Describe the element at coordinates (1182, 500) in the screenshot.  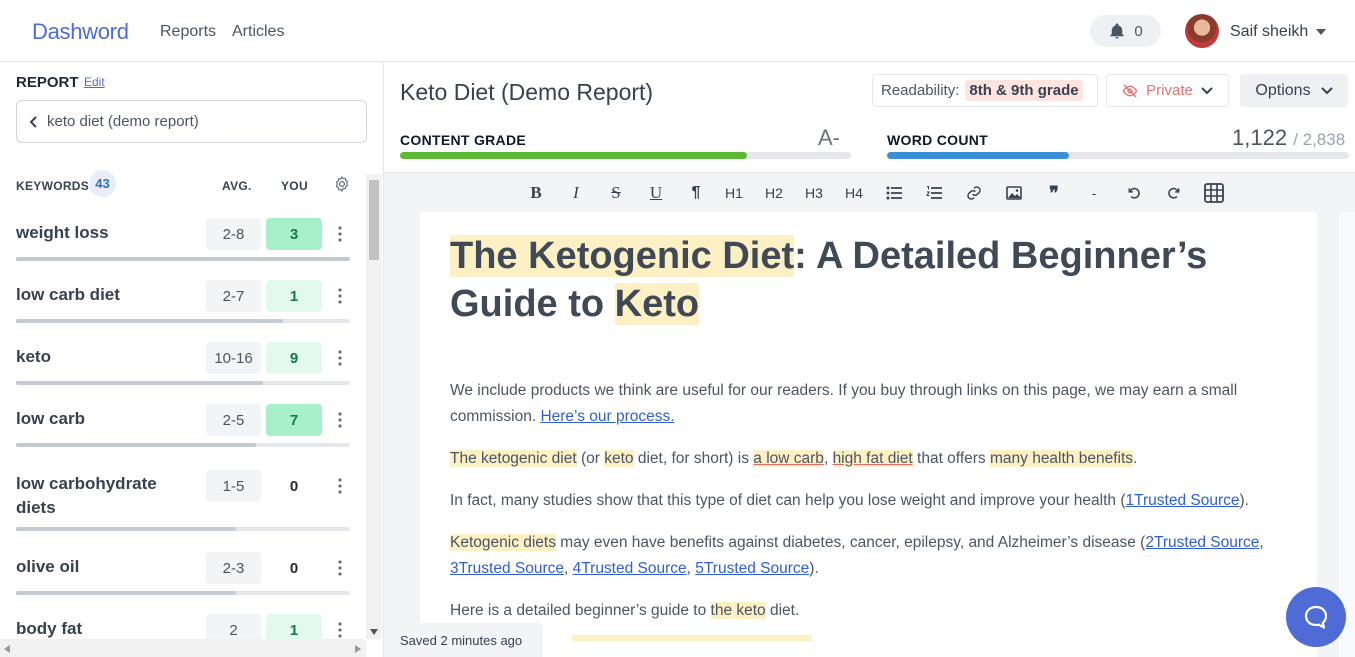
I see `source-link: 1Trusted Source` at that location.